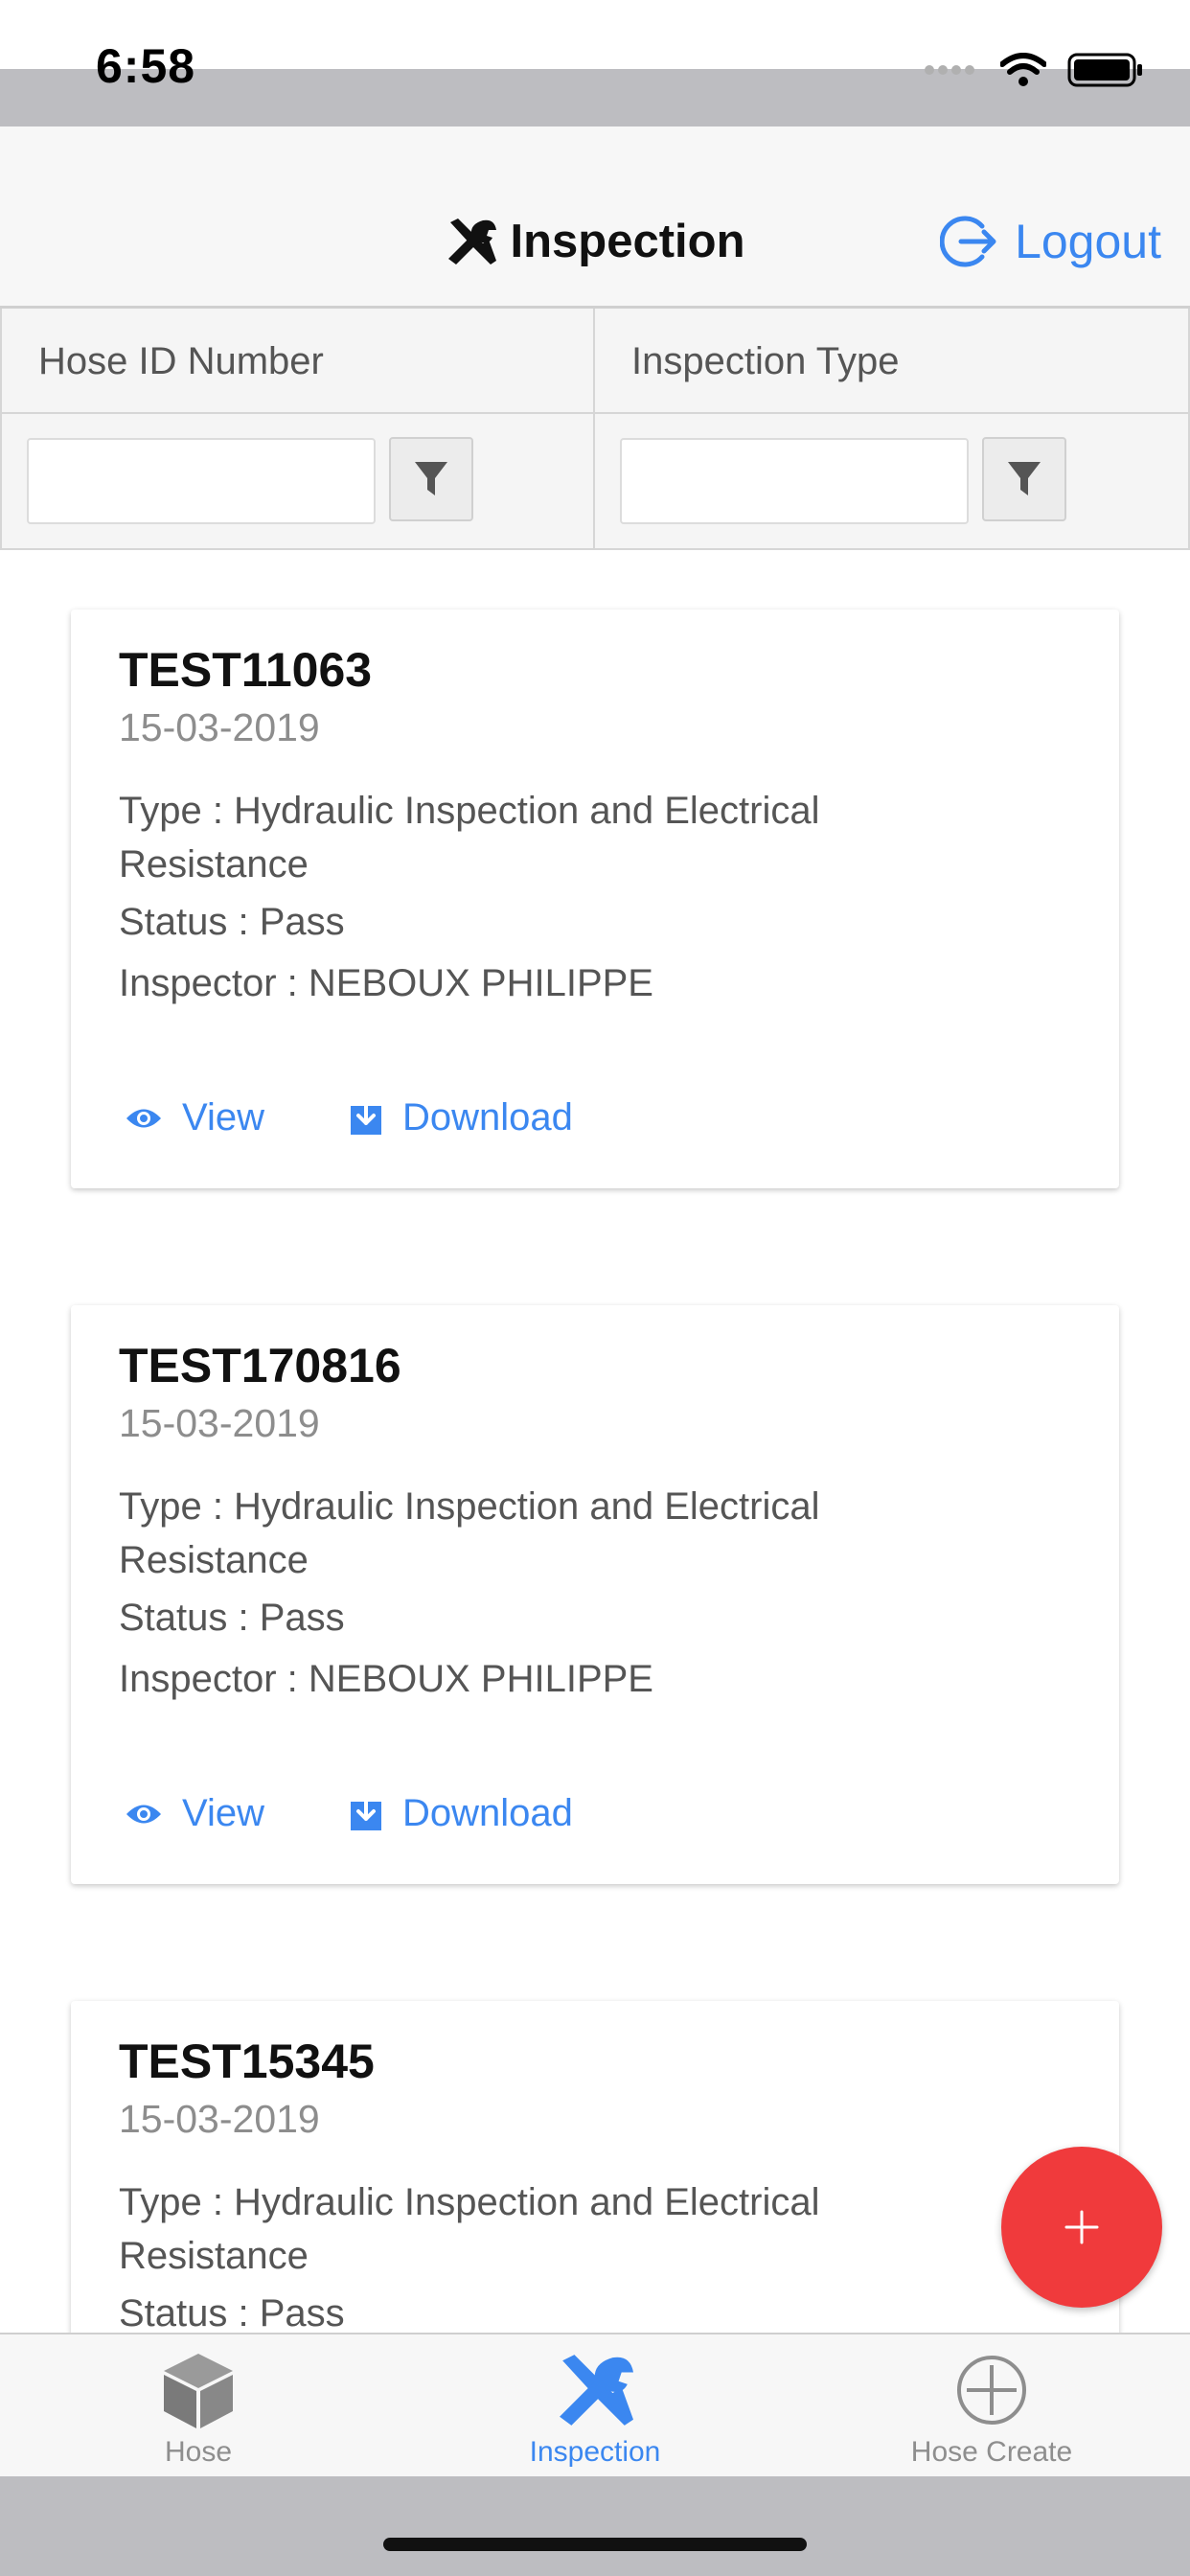  Describe the element at coordinates (950, 70) in the screenshot. I see `signal-icon` at that location.